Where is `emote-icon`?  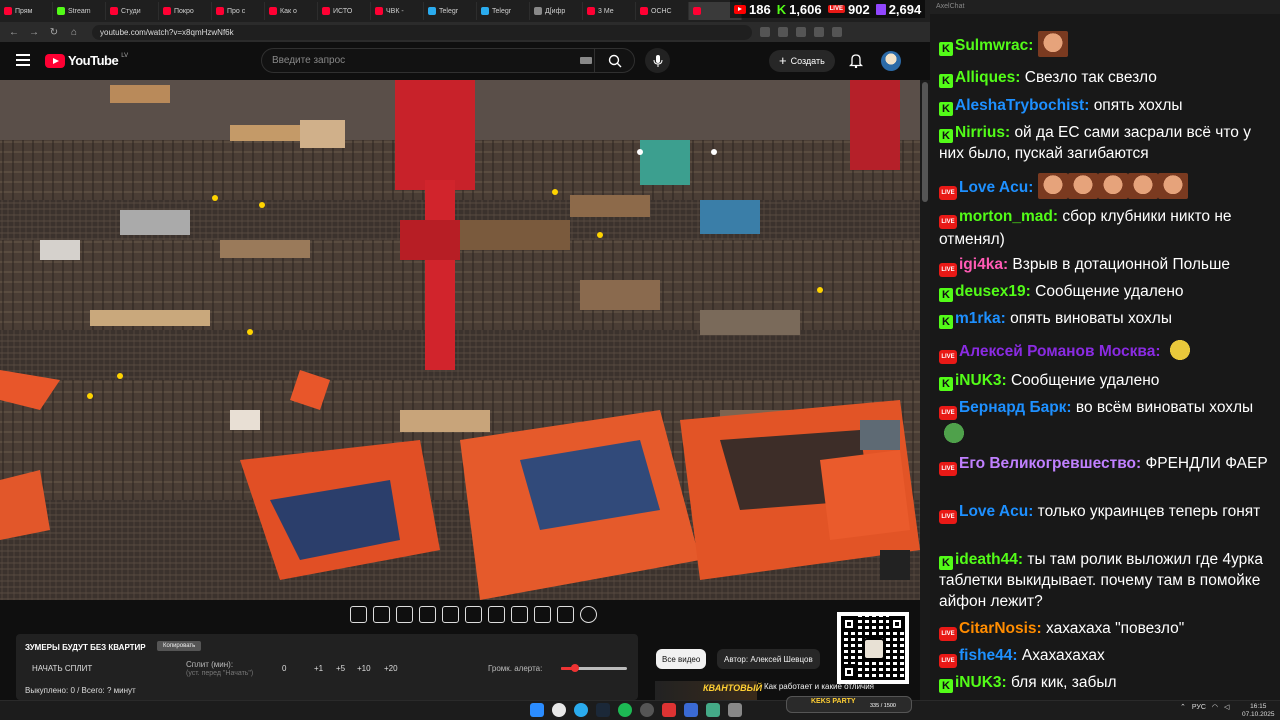
emote-icon is located at coordinates (1112, 186).